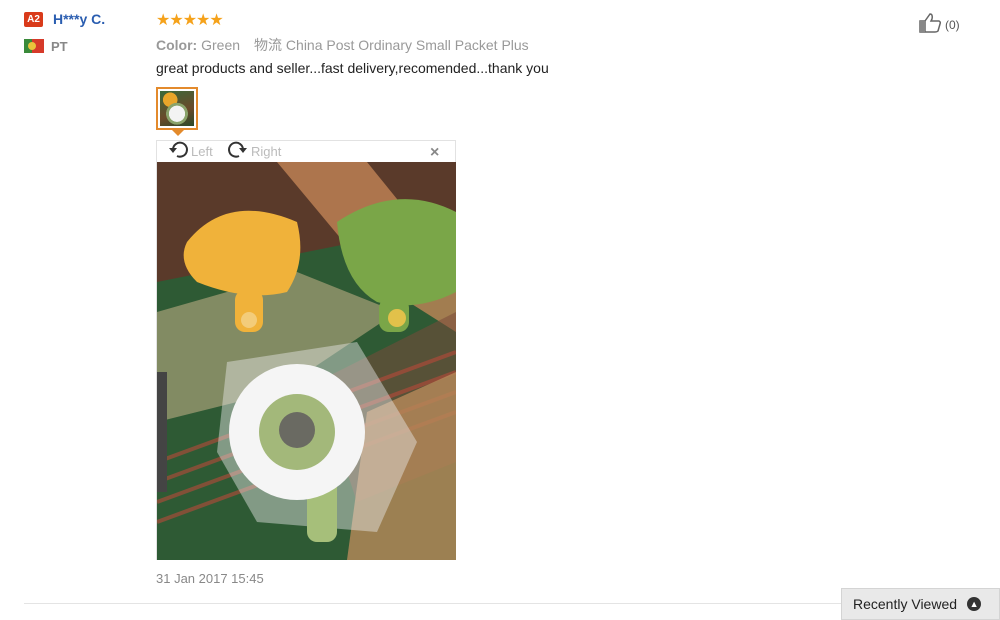  I want to click on thumbs-up-icon, so click(930, 24).